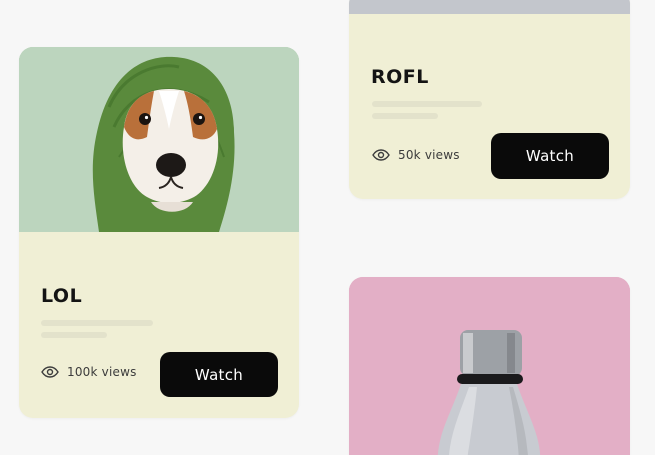  I want to click on view-count-text: 50k views, so click(429, 155).